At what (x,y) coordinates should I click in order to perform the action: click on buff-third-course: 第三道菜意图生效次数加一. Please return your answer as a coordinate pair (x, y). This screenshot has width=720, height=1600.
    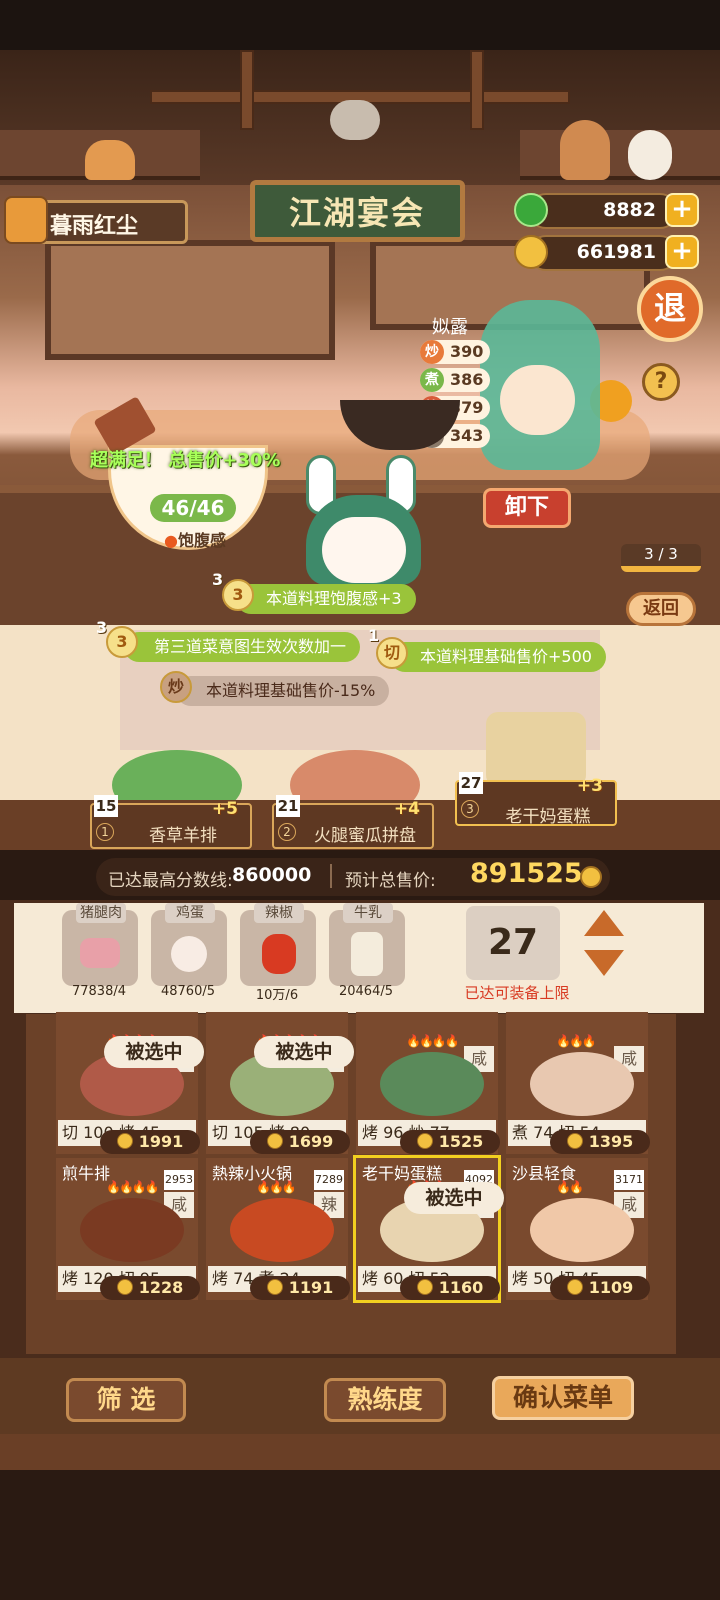
    Looking at the image, I should click on (242, 647).